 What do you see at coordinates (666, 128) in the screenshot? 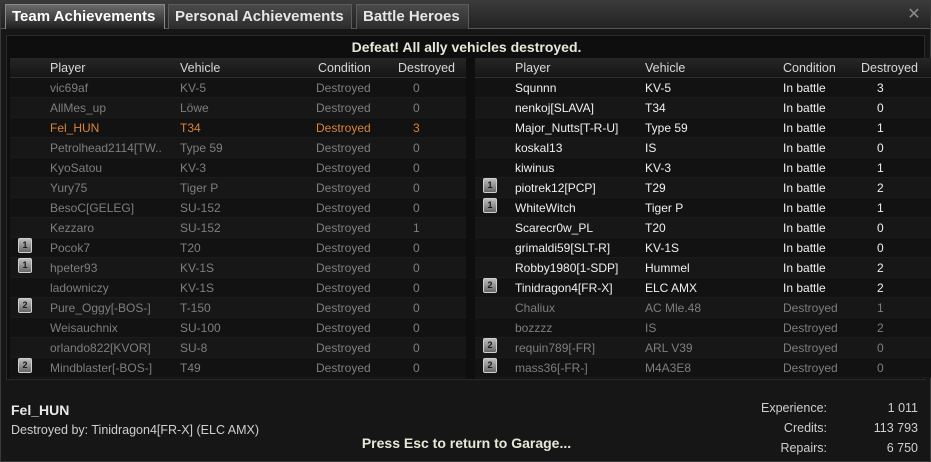
I see `vehicle-cell: Type 59` at bounding box center [666, 128].